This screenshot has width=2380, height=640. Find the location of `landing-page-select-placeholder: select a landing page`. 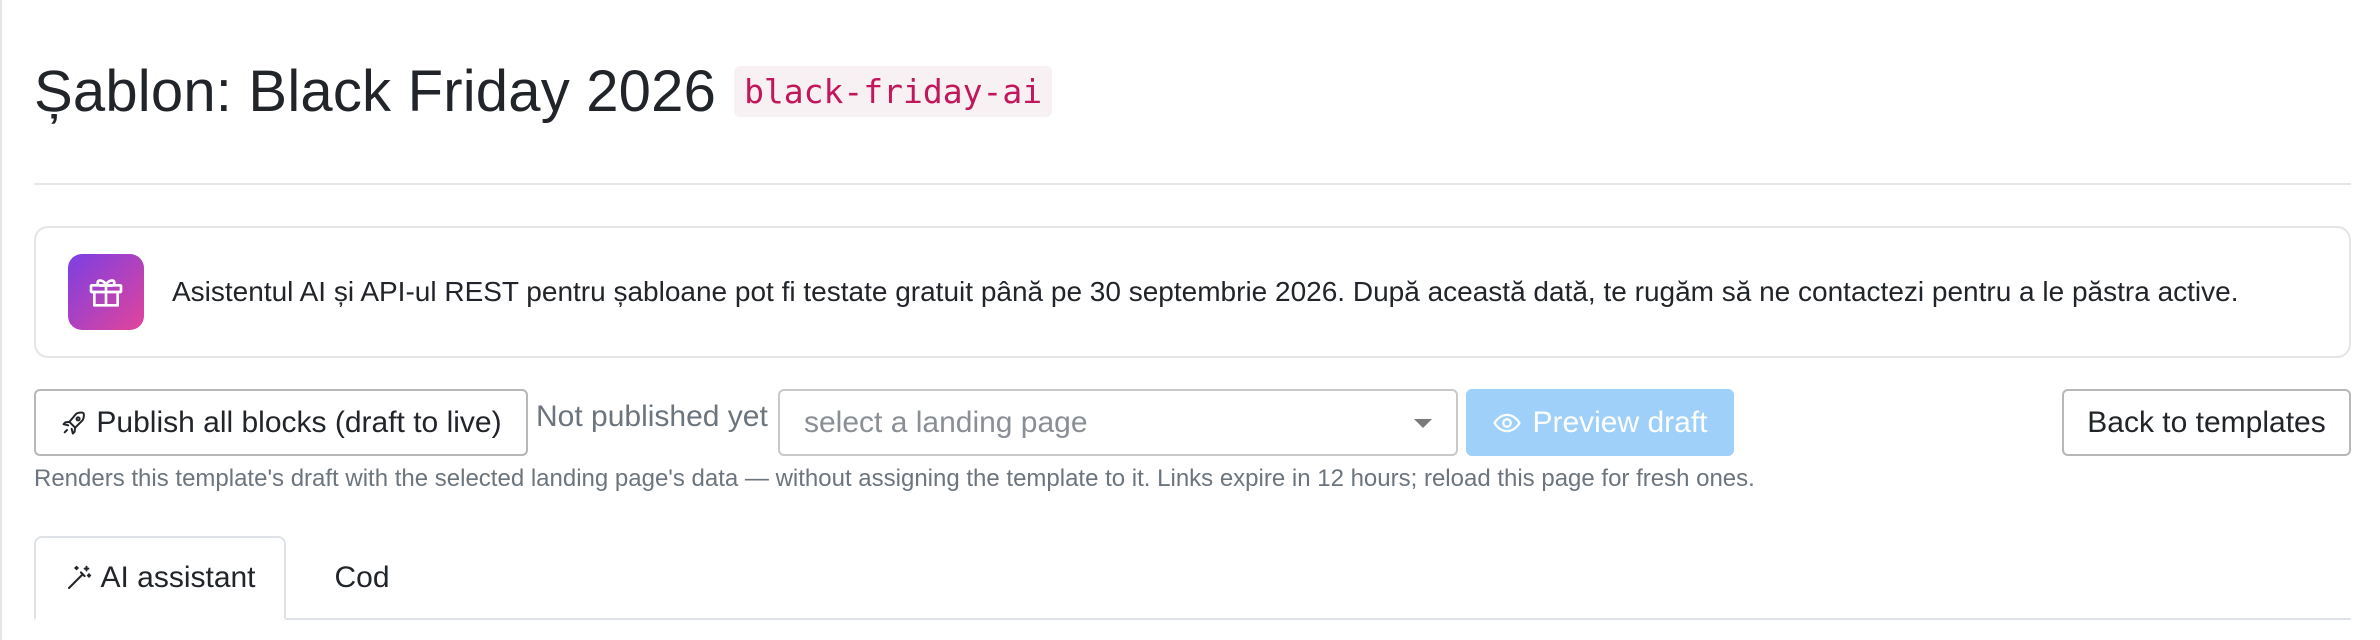

landing-page-select-placeholder: select a landing page is located at coordinates (946, 422).